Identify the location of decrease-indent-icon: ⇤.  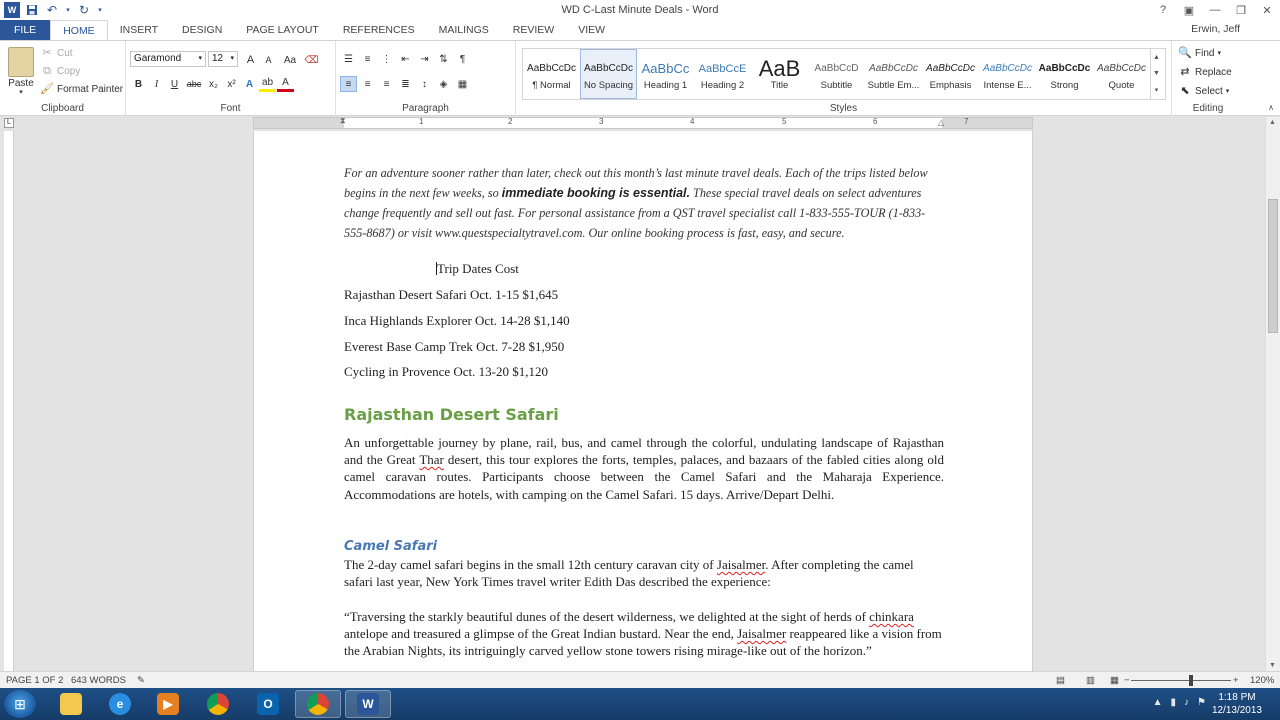
(405, 59).